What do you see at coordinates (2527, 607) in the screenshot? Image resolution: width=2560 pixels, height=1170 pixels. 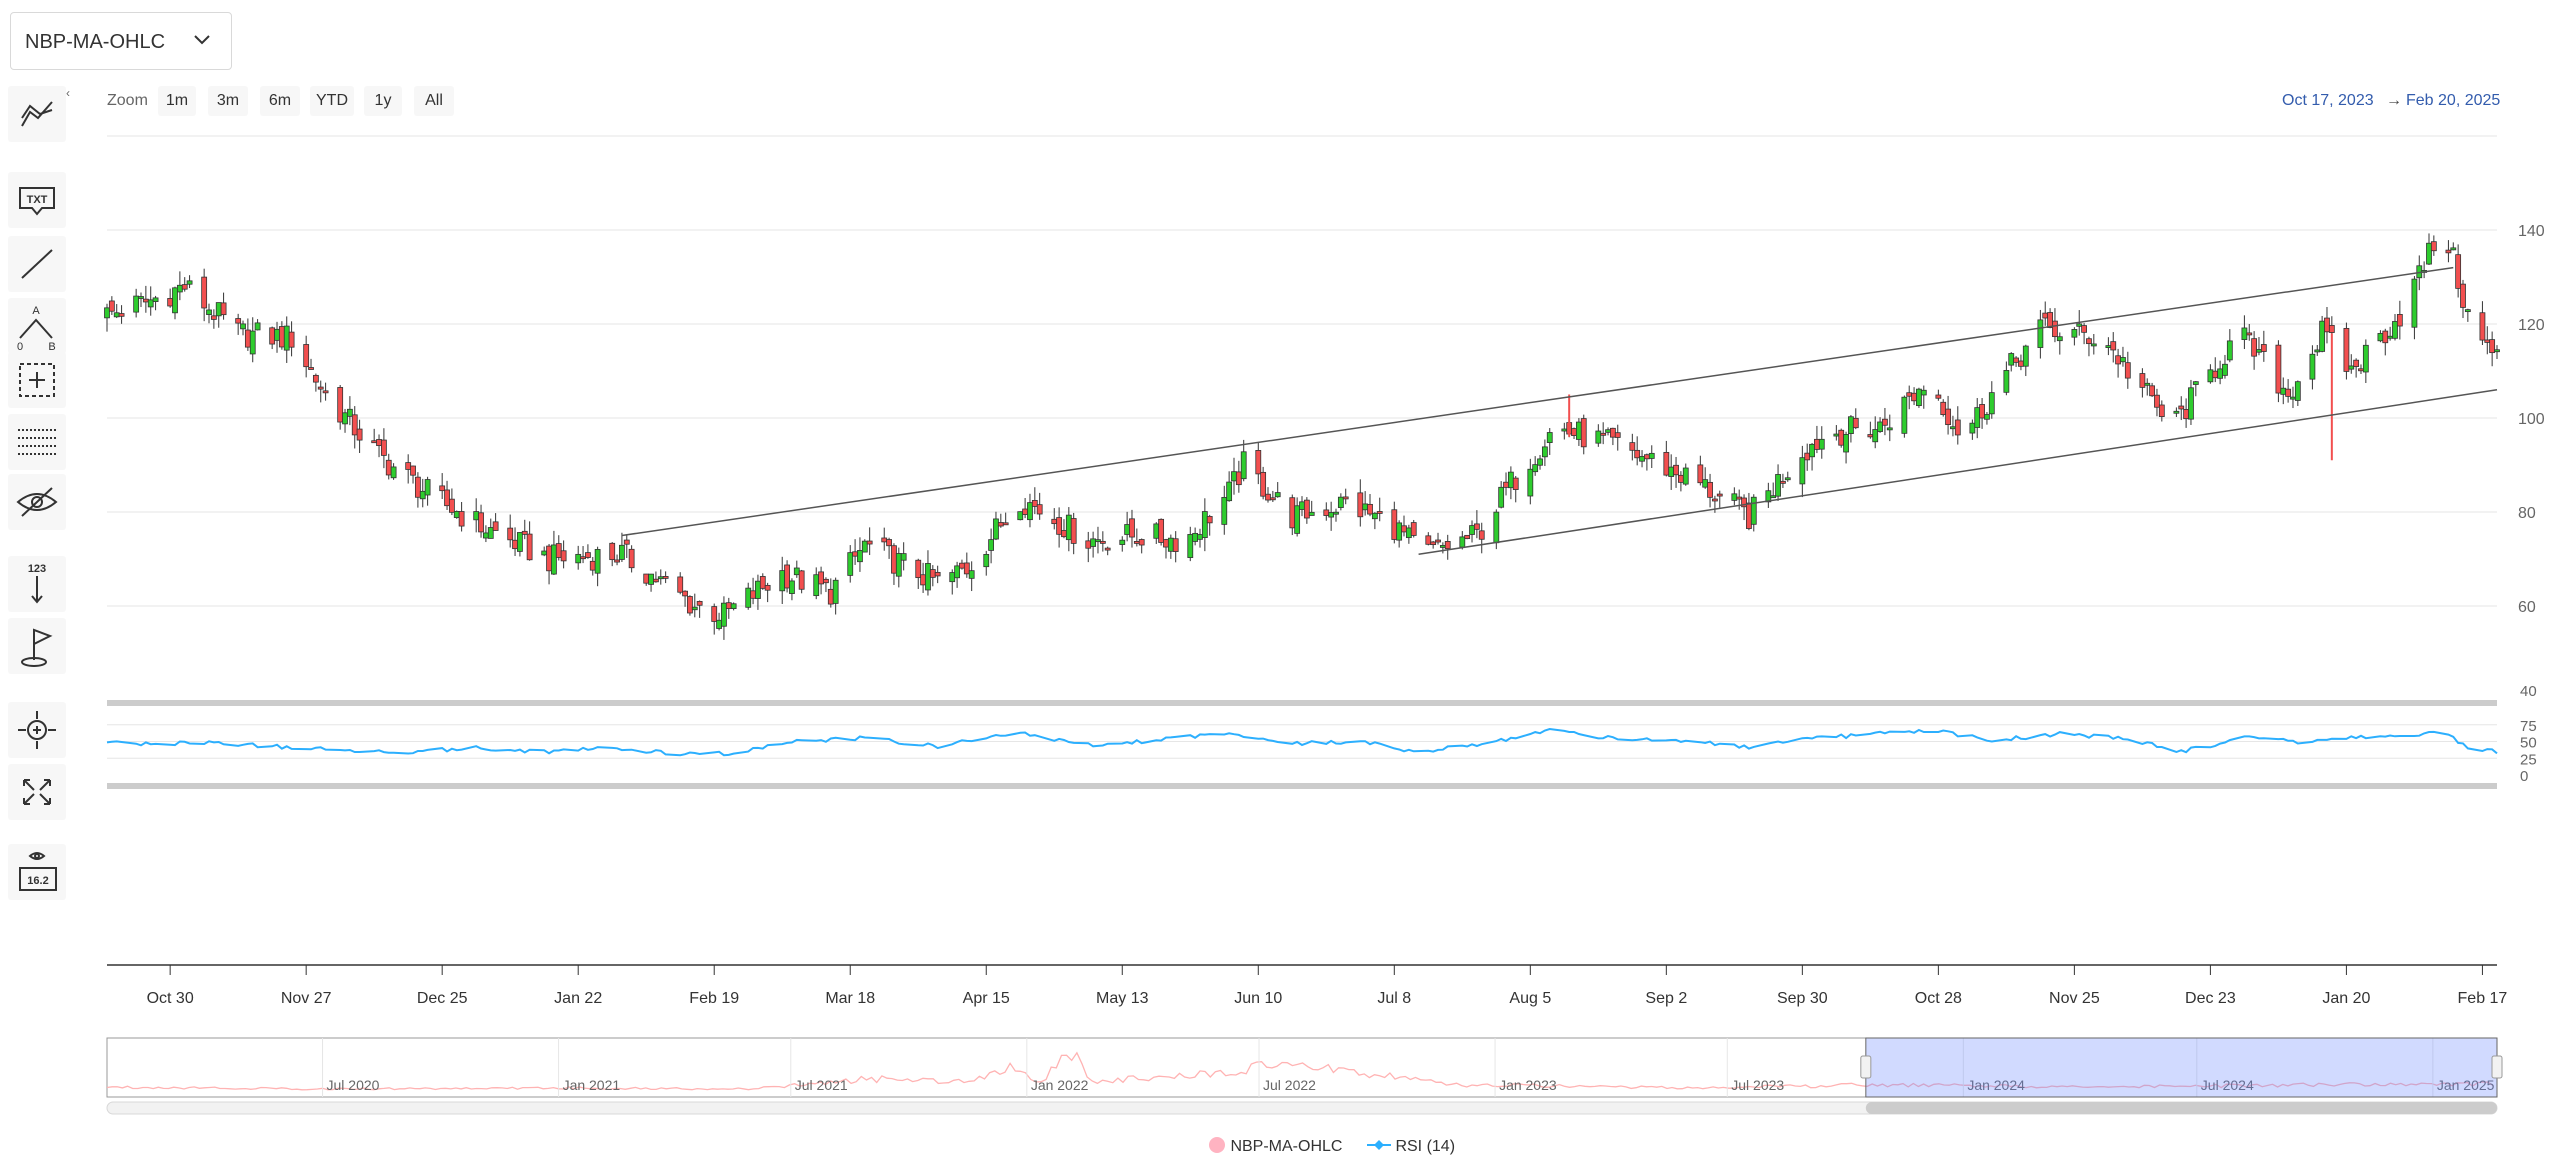 I see `price-axis-label: 60` at bounding box center [2527, 607].